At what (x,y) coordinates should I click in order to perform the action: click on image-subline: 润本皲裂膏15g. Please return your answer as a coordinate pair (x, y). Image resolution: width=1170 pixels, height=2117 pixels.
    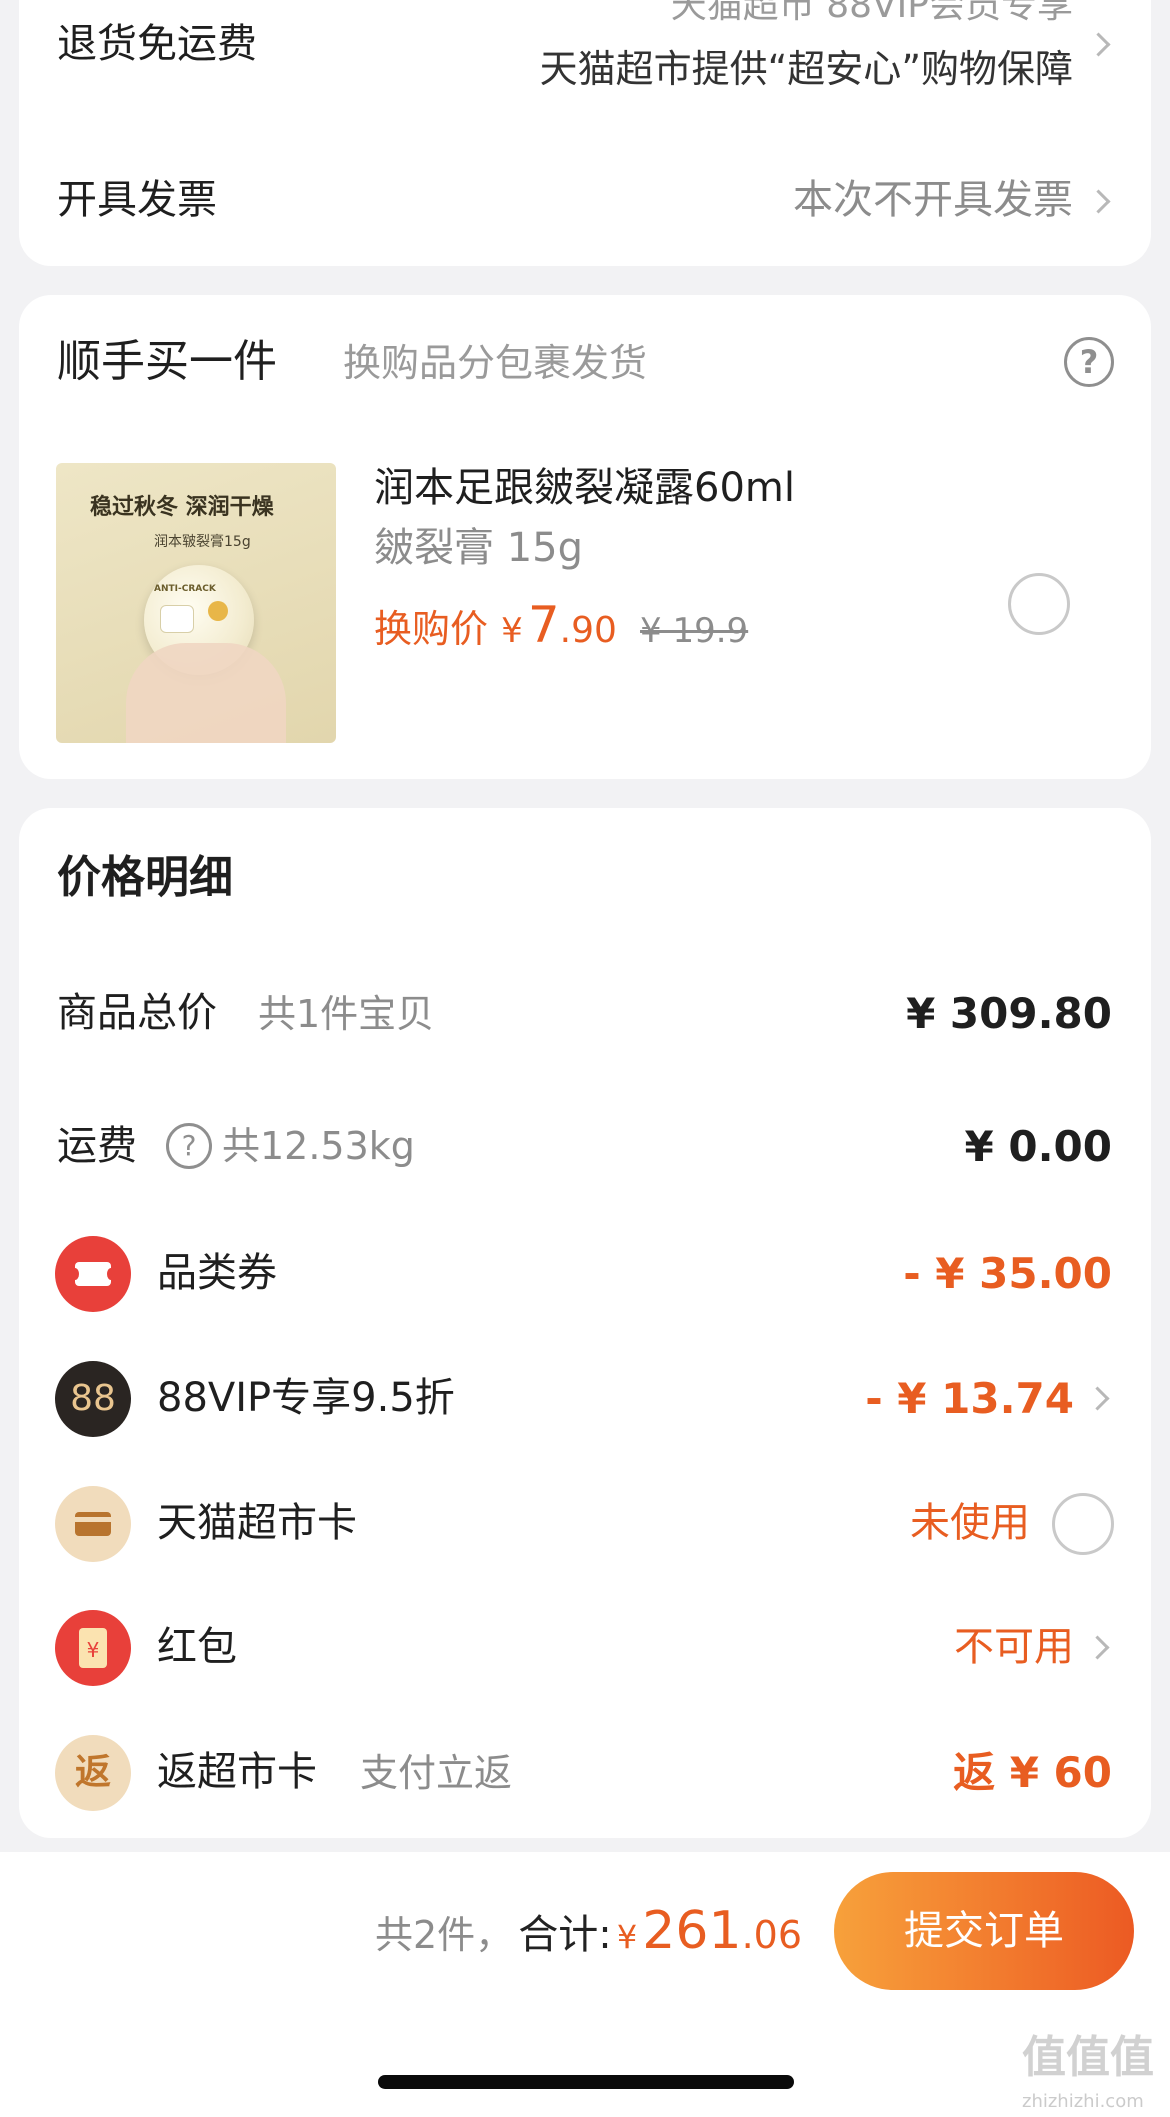
    Looking at the image, I should click on (202, 542).